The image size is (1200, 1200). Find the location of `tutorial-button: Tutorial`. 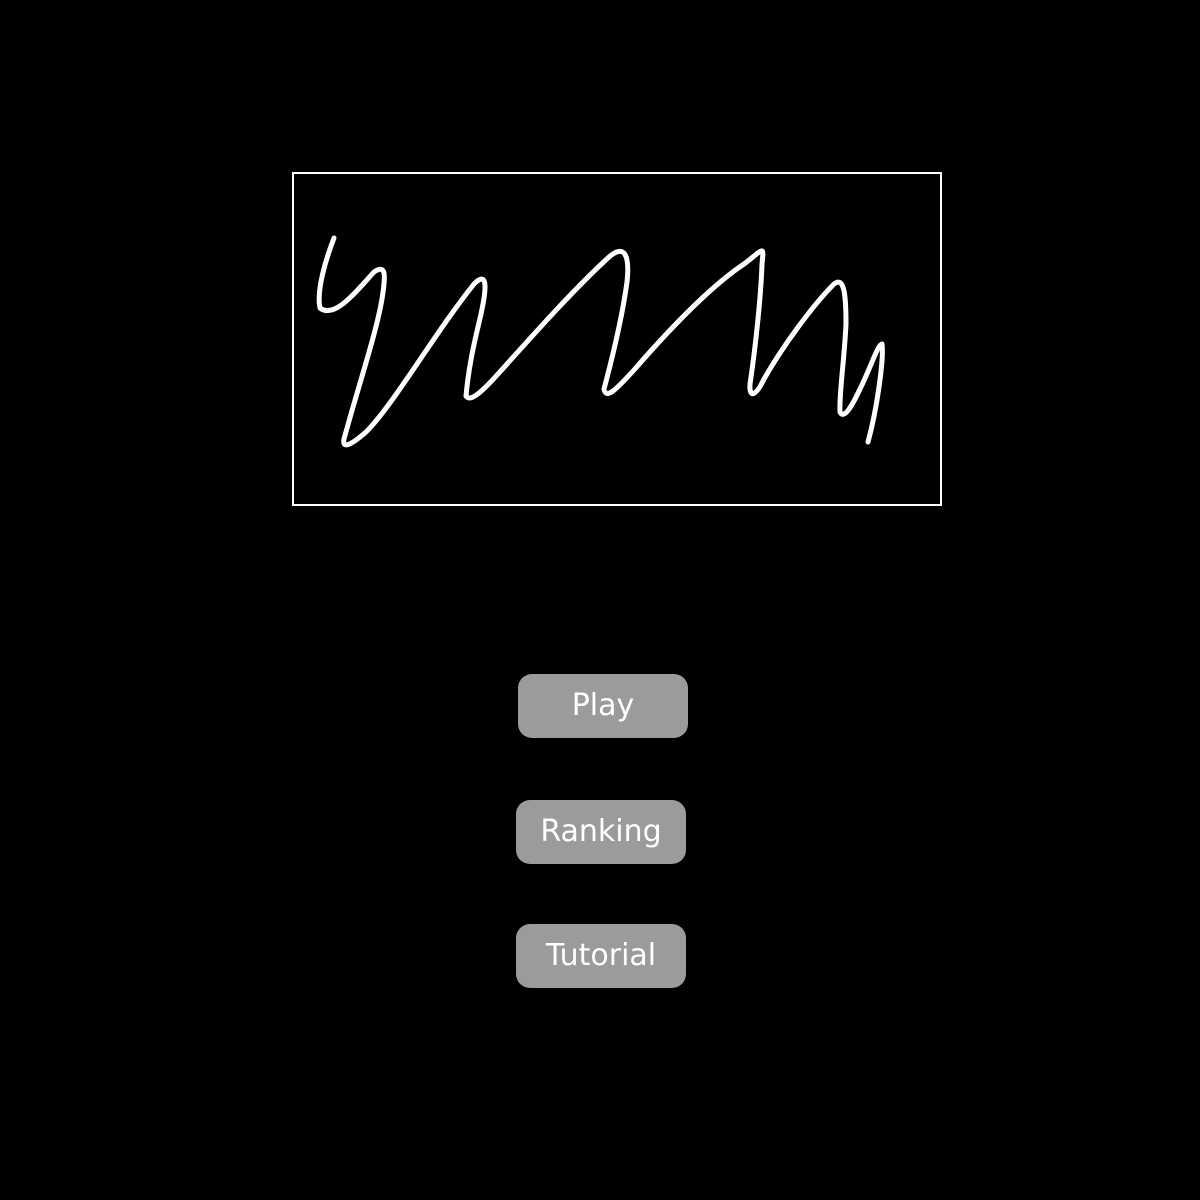

tutorial-button: Tutorial is located at coordinates (601, 956).